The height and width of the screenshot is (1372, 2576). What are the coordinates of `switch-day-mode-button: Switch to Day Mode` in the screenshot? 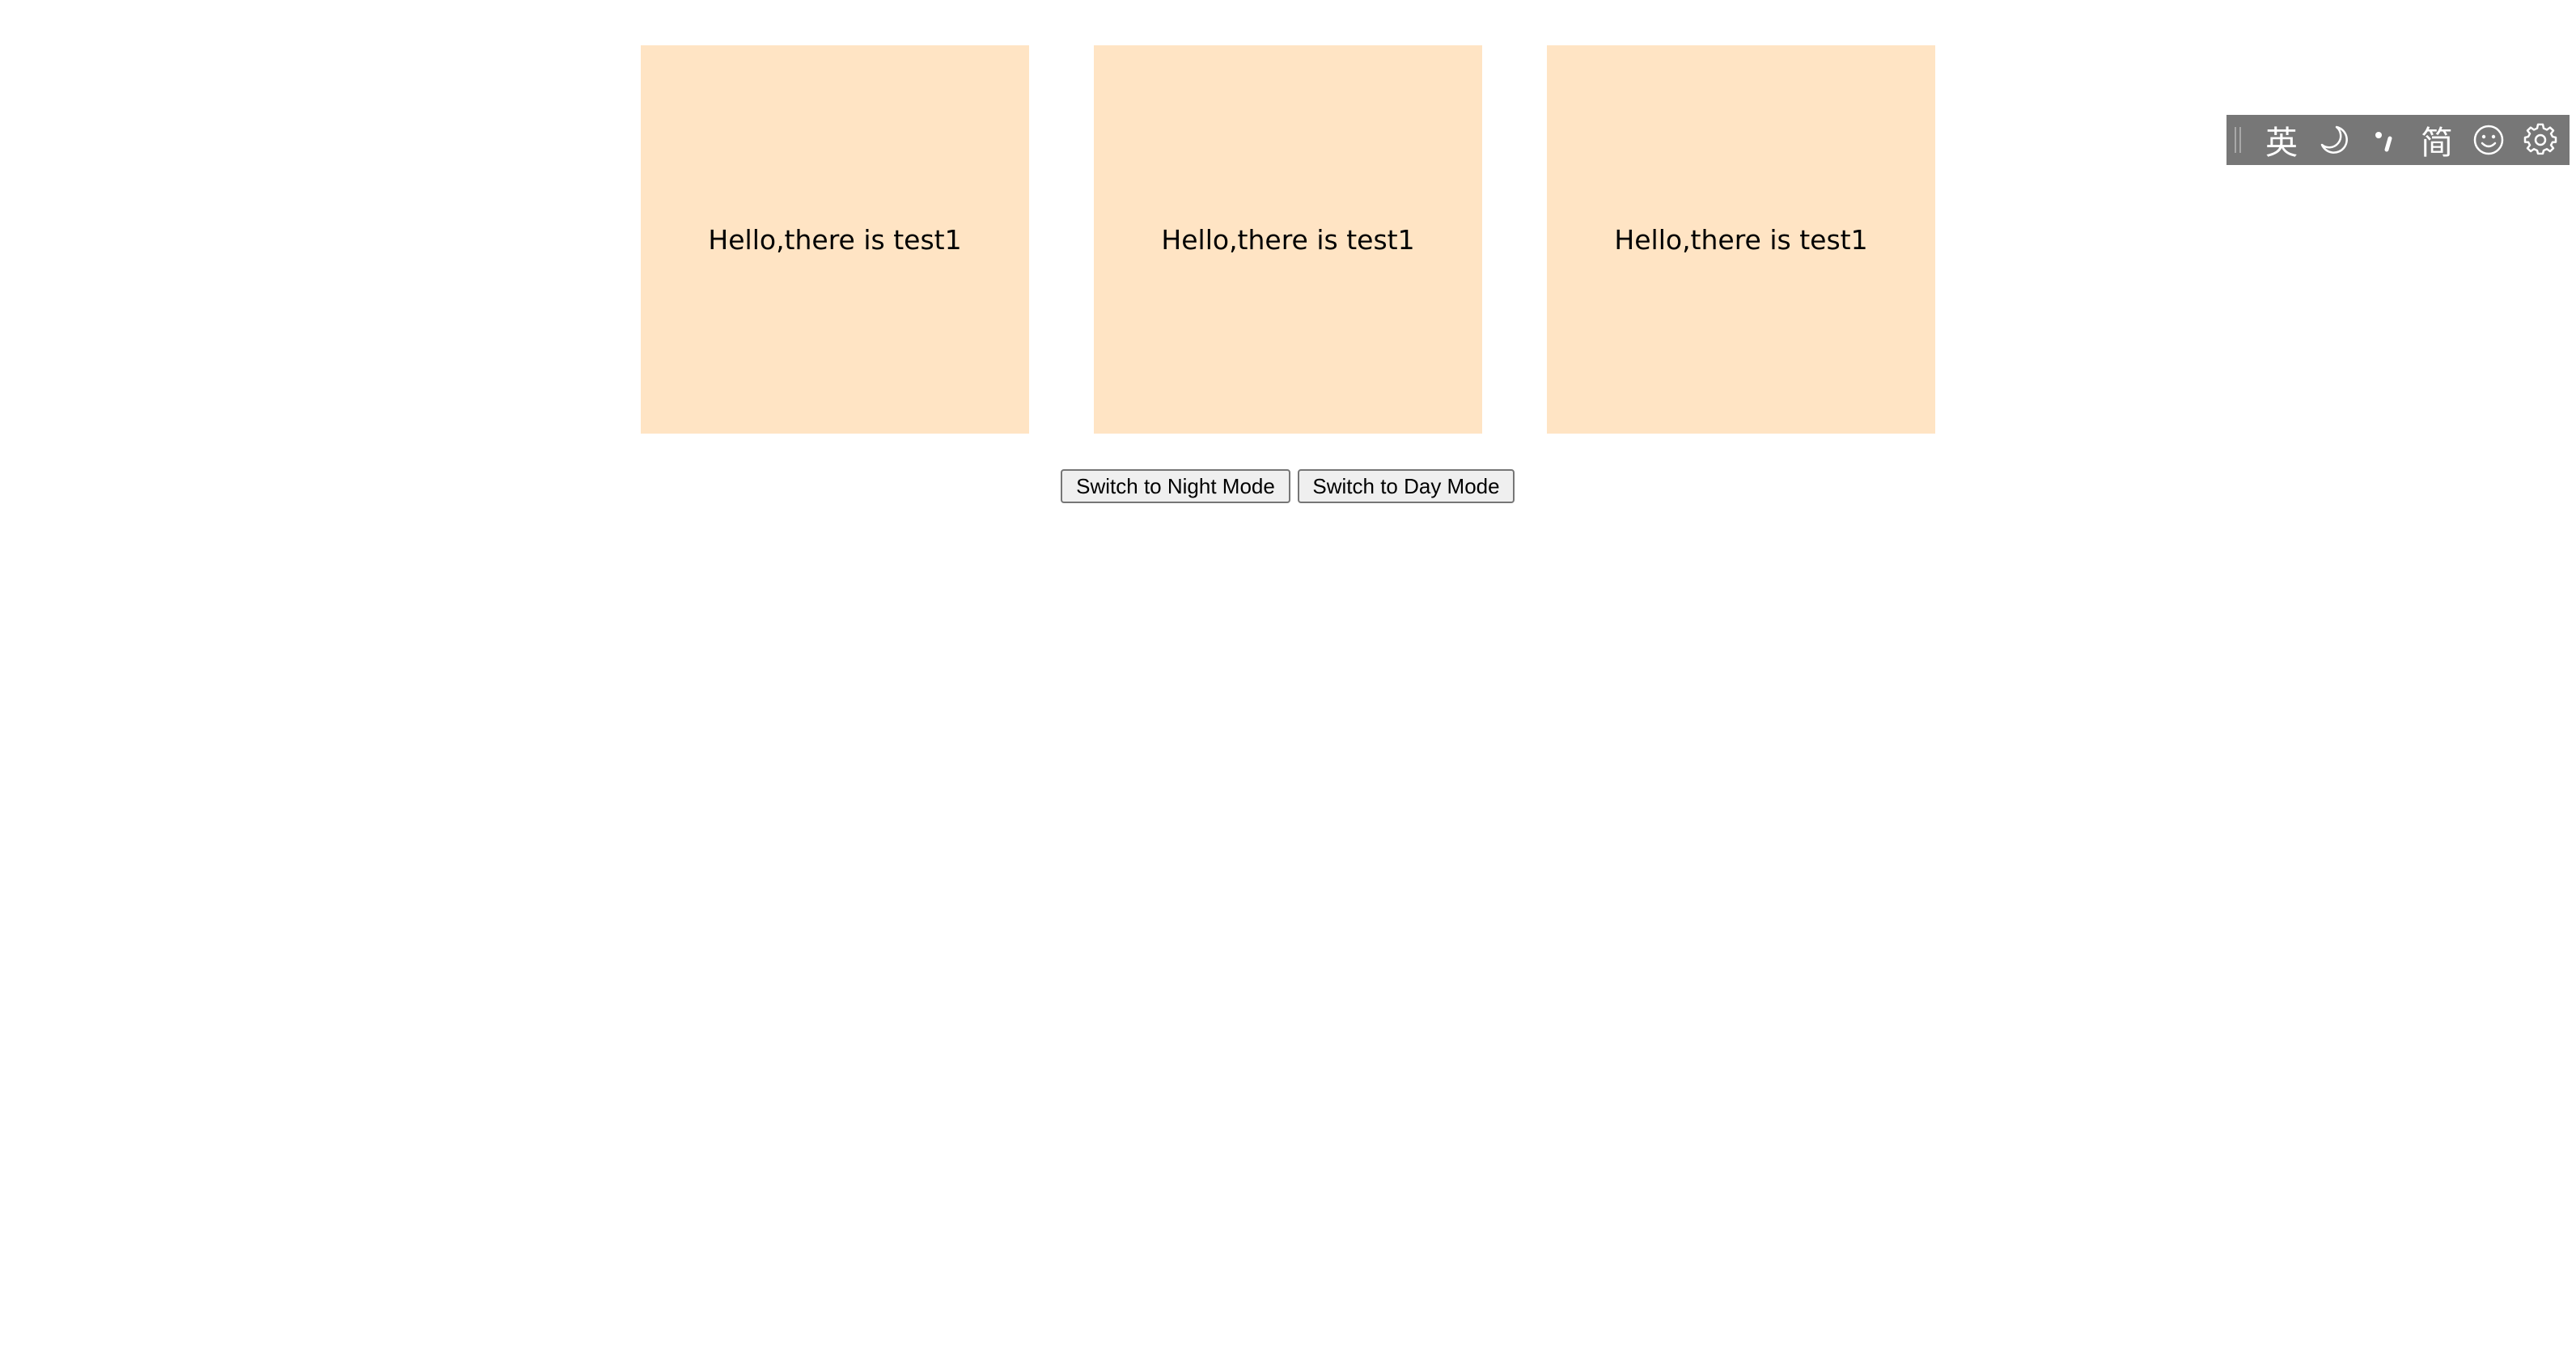 It's located at (1406, 486).